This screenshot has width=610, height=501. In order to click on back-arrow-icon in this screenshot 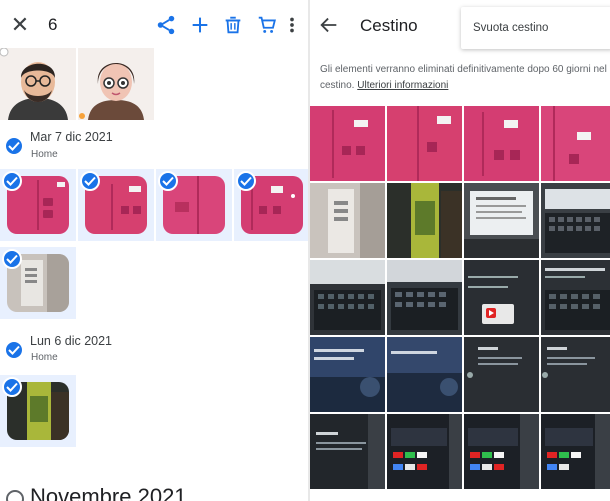, I will do `click(329, 25)`.